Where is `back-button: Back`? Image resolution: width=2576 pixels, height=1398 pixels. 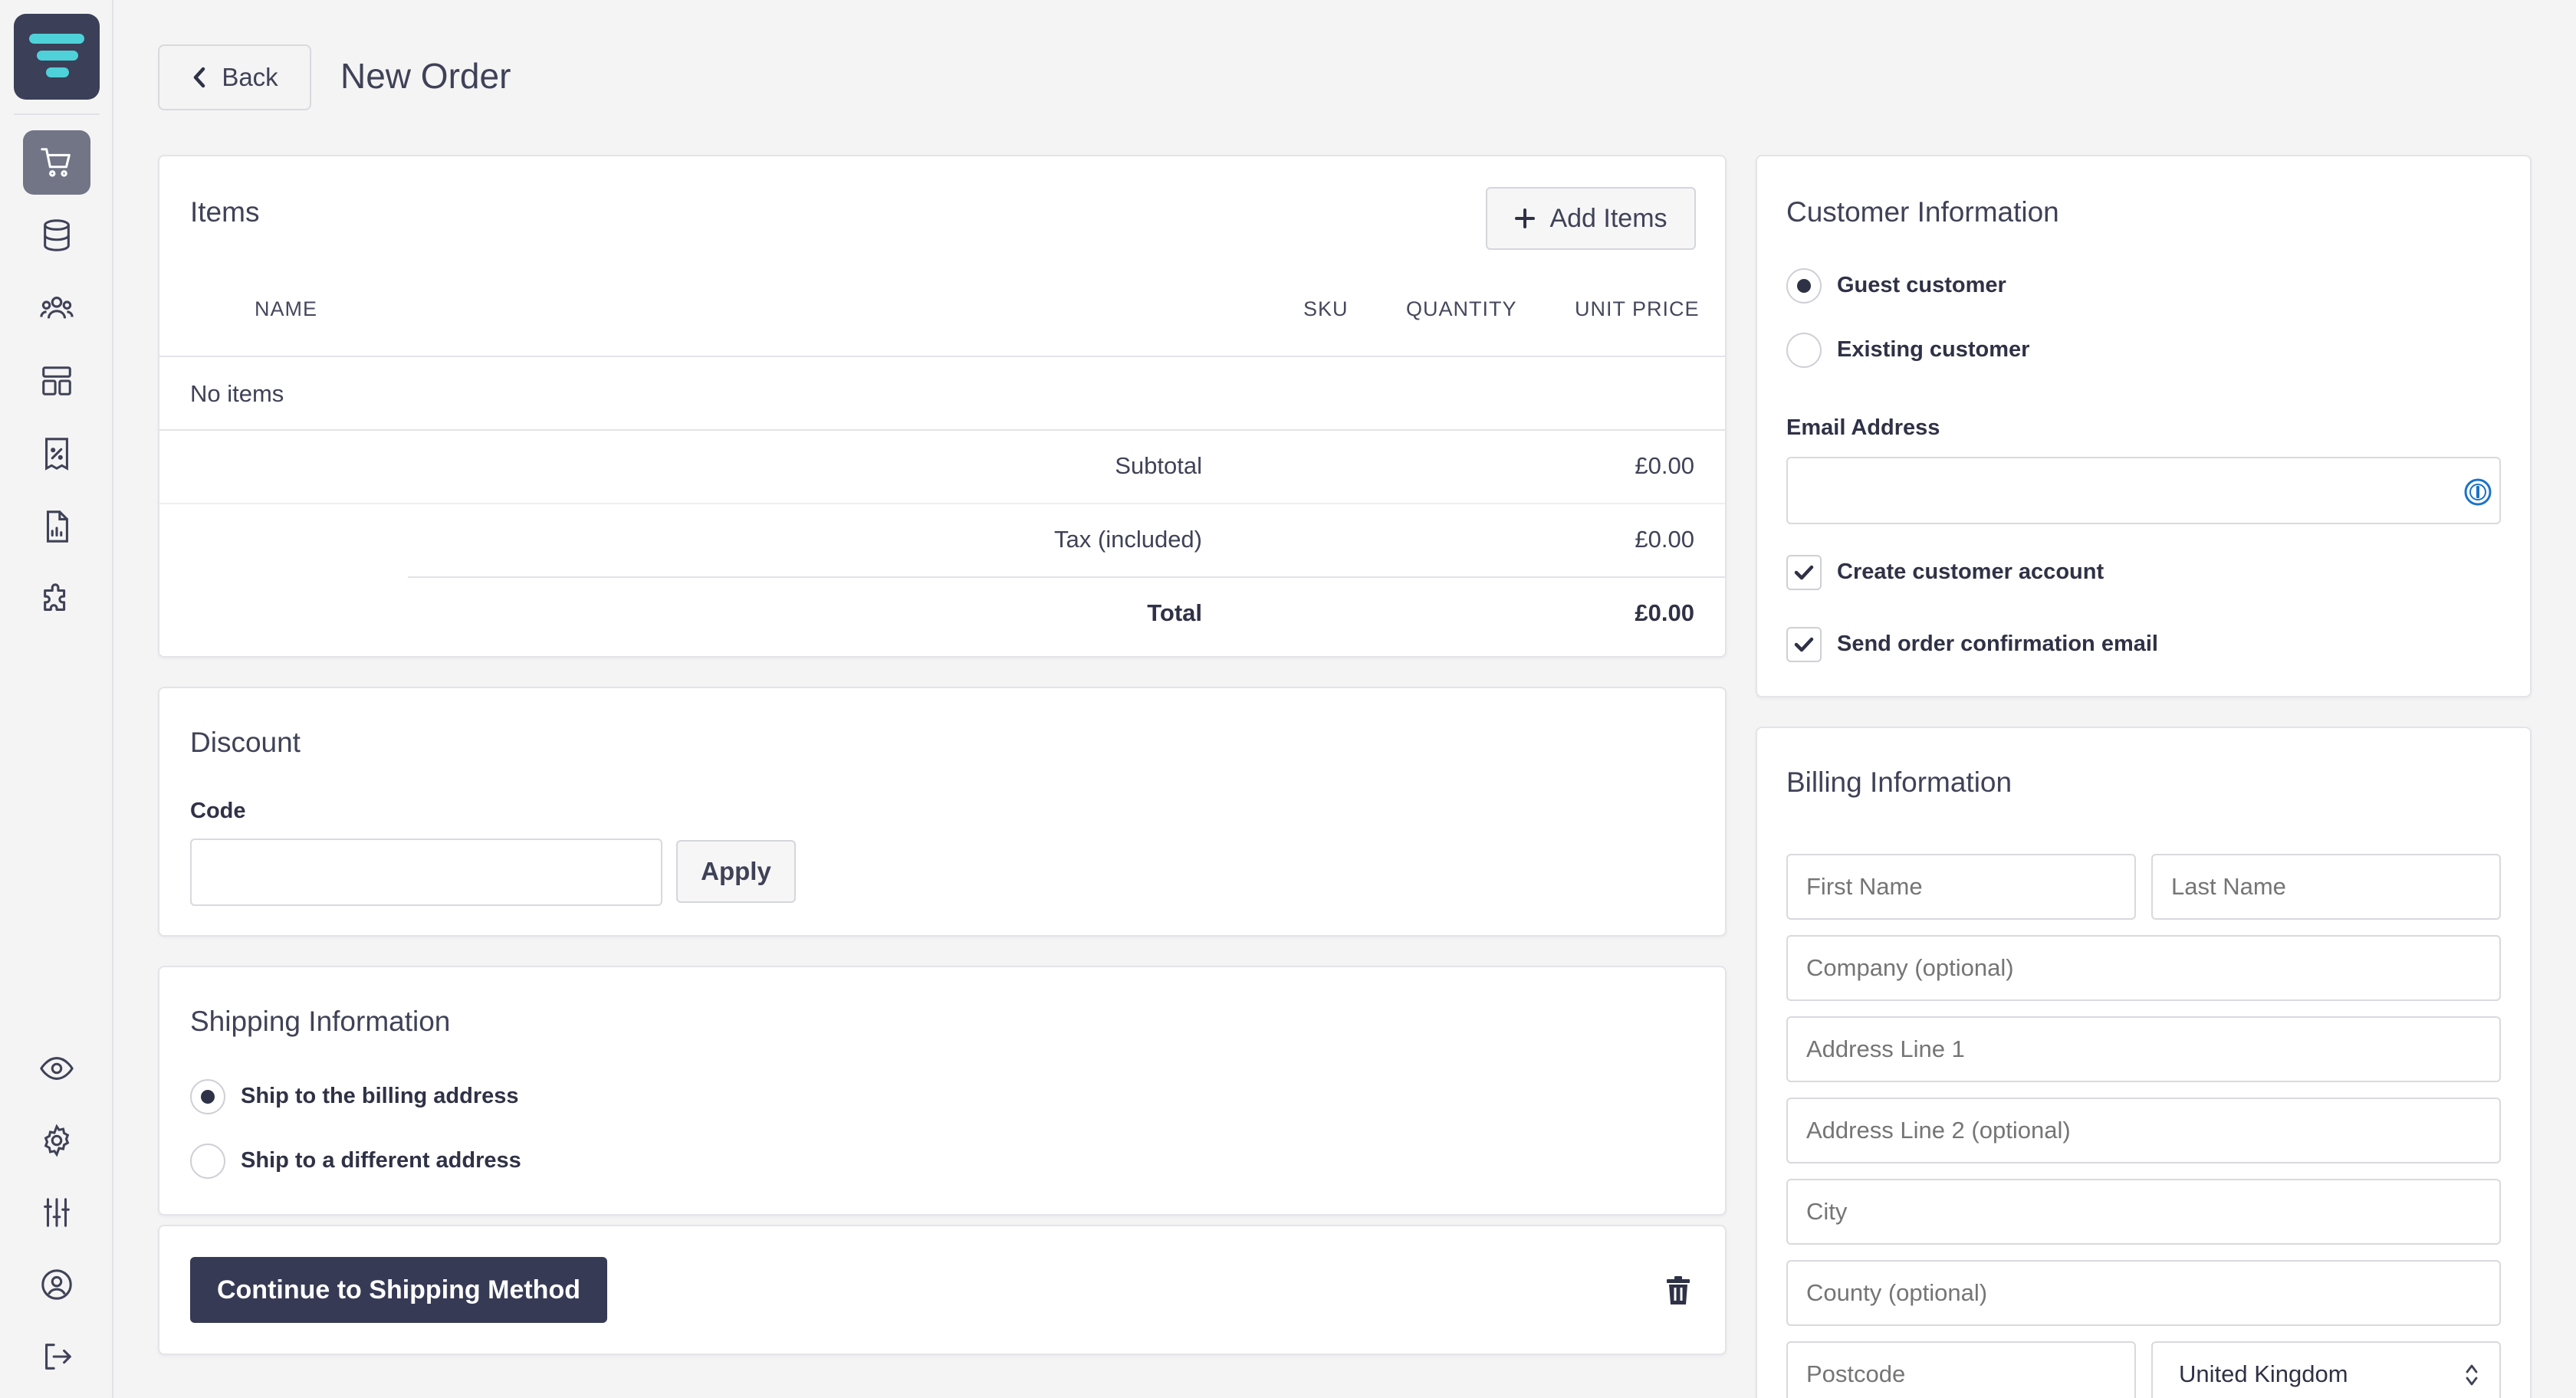
back-button: Back is located at coordinates (235, 77).